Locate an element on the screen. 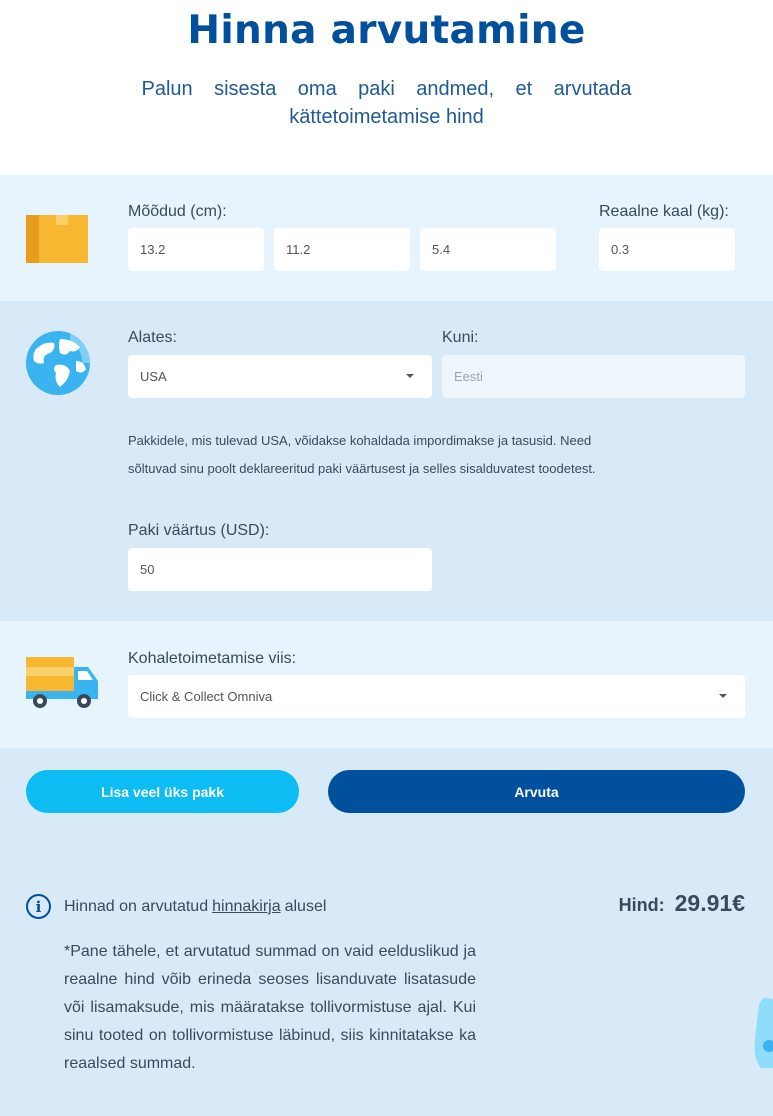 The width and height of the screenshot is (773, 1116). pricelist-info: i Hinnad on arvutatud hinnakirja alusel is located at coordinates (176, 906).